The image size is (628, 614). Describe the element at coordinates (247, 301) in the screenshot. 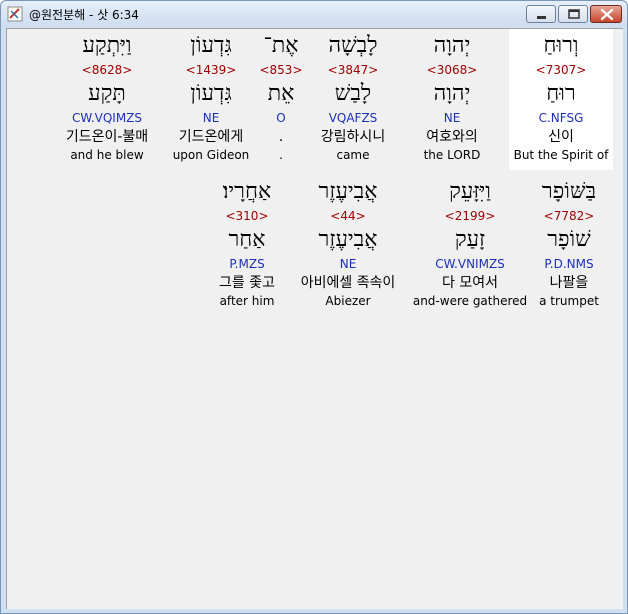

I see `english-gloss: after him` at that location.